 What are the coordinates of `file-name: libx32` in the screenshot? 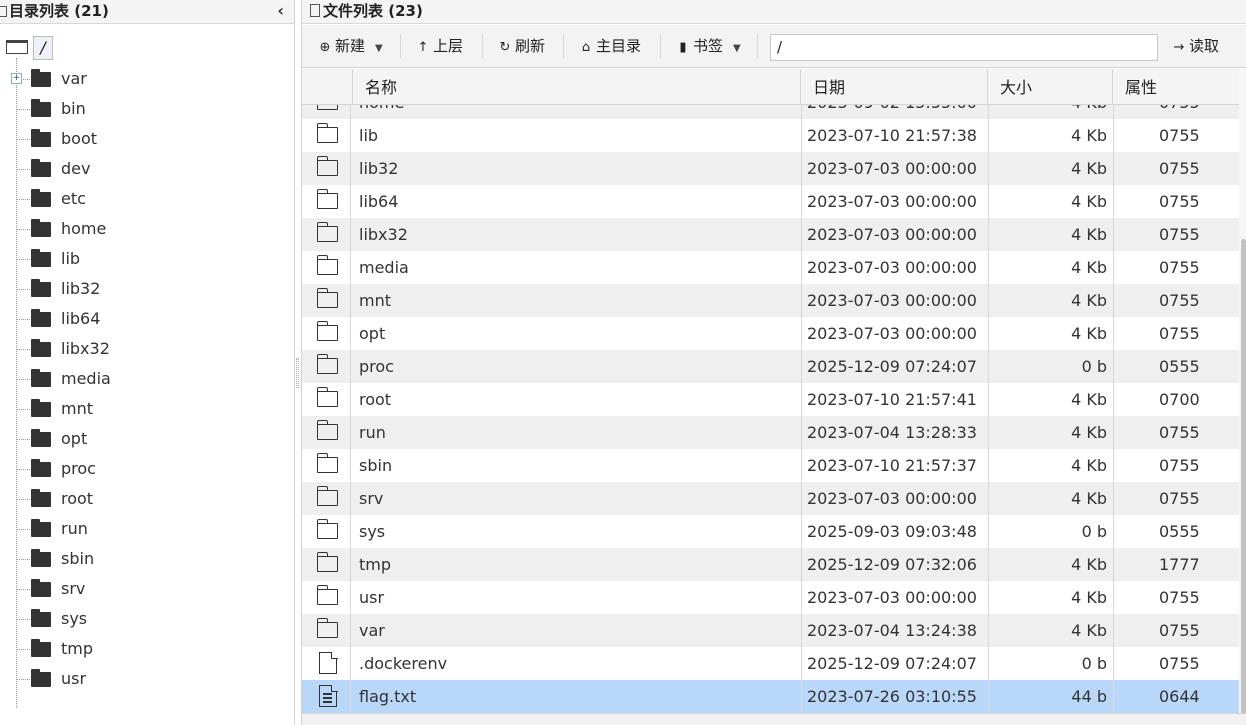 It's located at (383, 234).